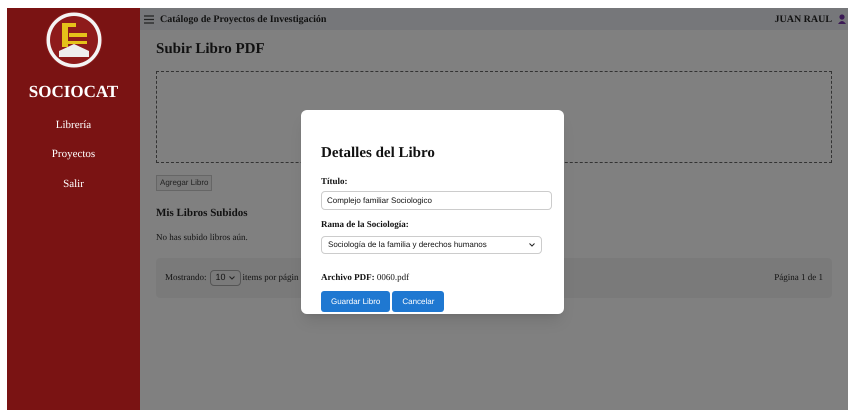 The height and width of the screenshot is (410, 848). Describe the element at coordinates (185, 277) in the screenshot. I see `showing-label: Mostrando:` at that location.